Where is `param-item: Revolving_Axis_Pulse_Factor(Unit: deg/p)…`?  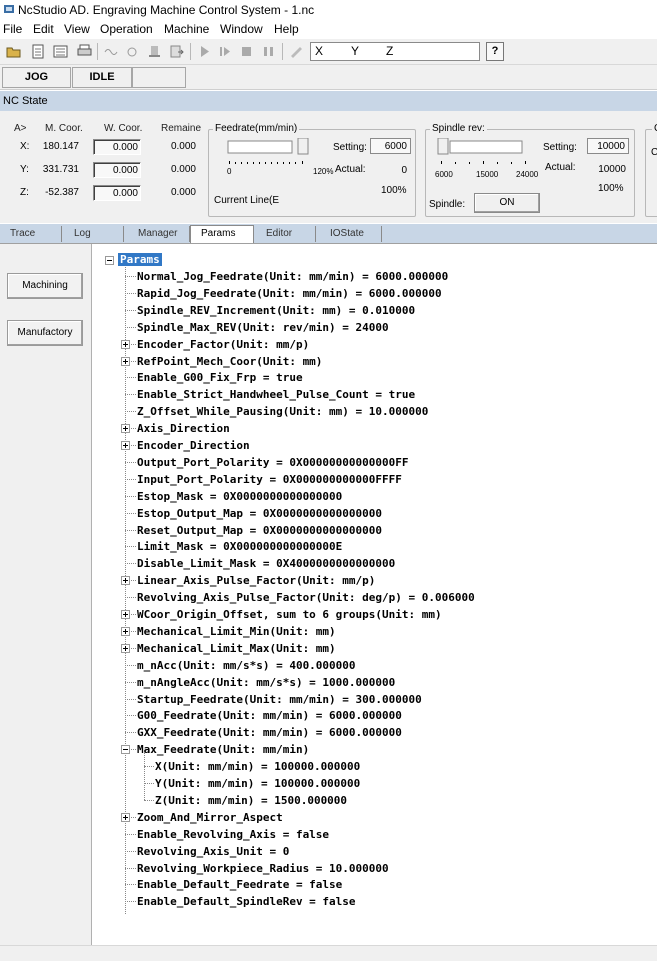
param-item: Revolving_Axis_Pulse_Factor(Unit: deg/p)… is located at coordinates (306, 597).